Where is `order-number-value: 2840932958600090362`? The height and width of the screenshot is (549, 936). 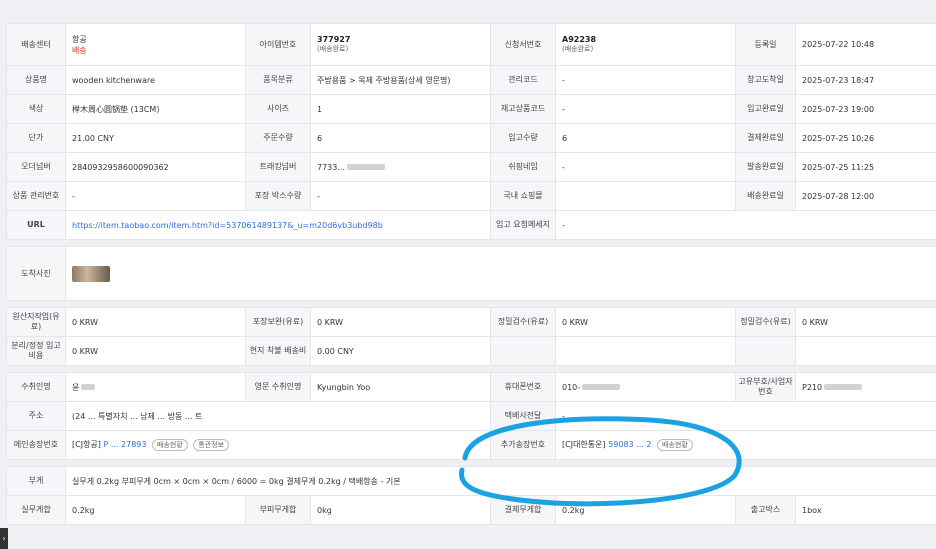 order-number-value: 2840932958600090362 is located at coordinates (155, 167).